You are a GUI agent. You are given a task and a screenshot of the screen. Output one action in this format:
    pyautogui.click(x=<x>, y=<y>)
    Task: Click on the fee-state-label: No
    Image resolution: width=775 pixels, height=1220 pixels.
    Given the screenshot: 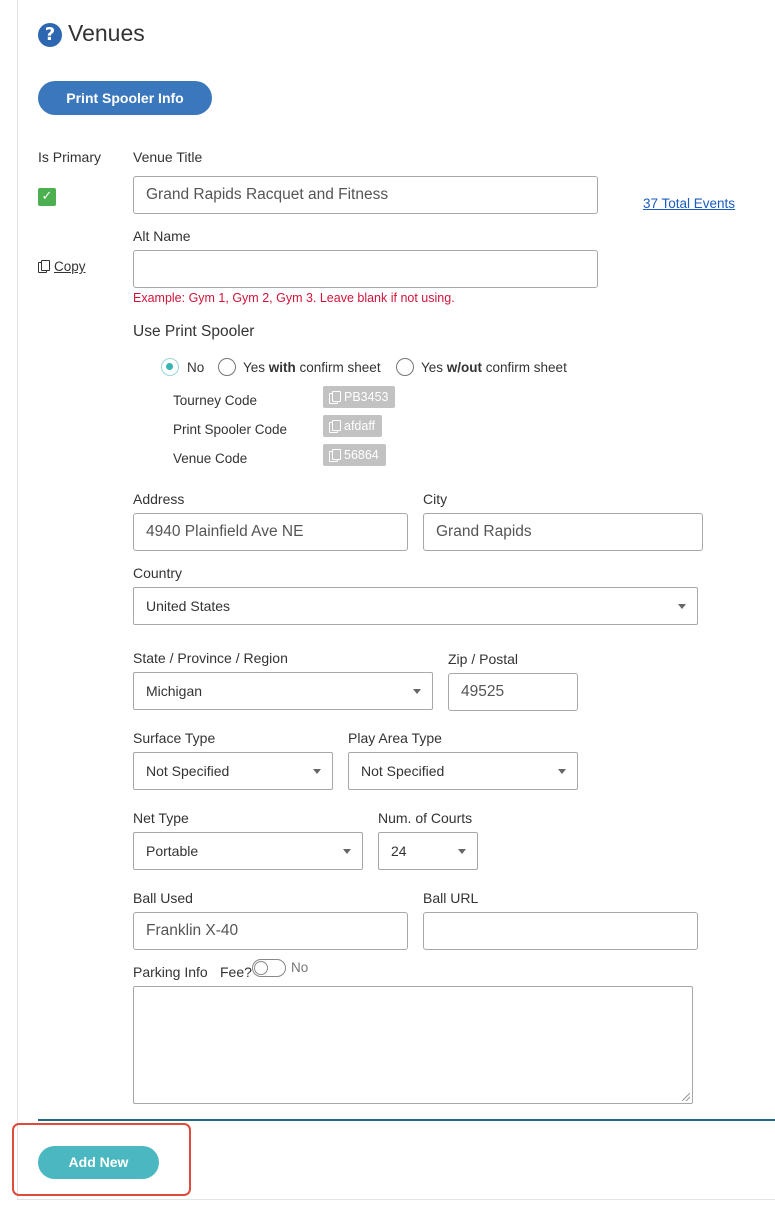 What is the action you would take?
    pyautogui.click(x=300, y=967)
    